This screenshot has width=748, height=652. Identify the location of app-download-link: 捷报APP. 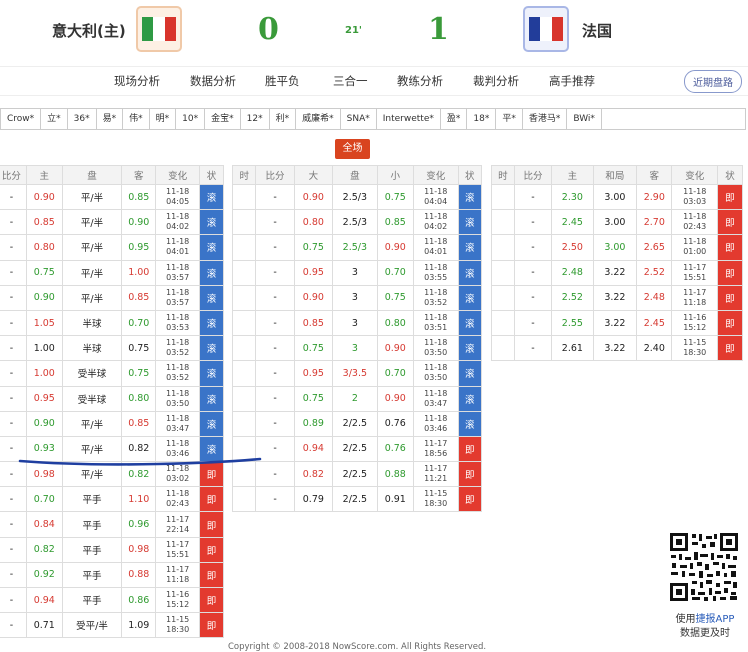
(715, 619).